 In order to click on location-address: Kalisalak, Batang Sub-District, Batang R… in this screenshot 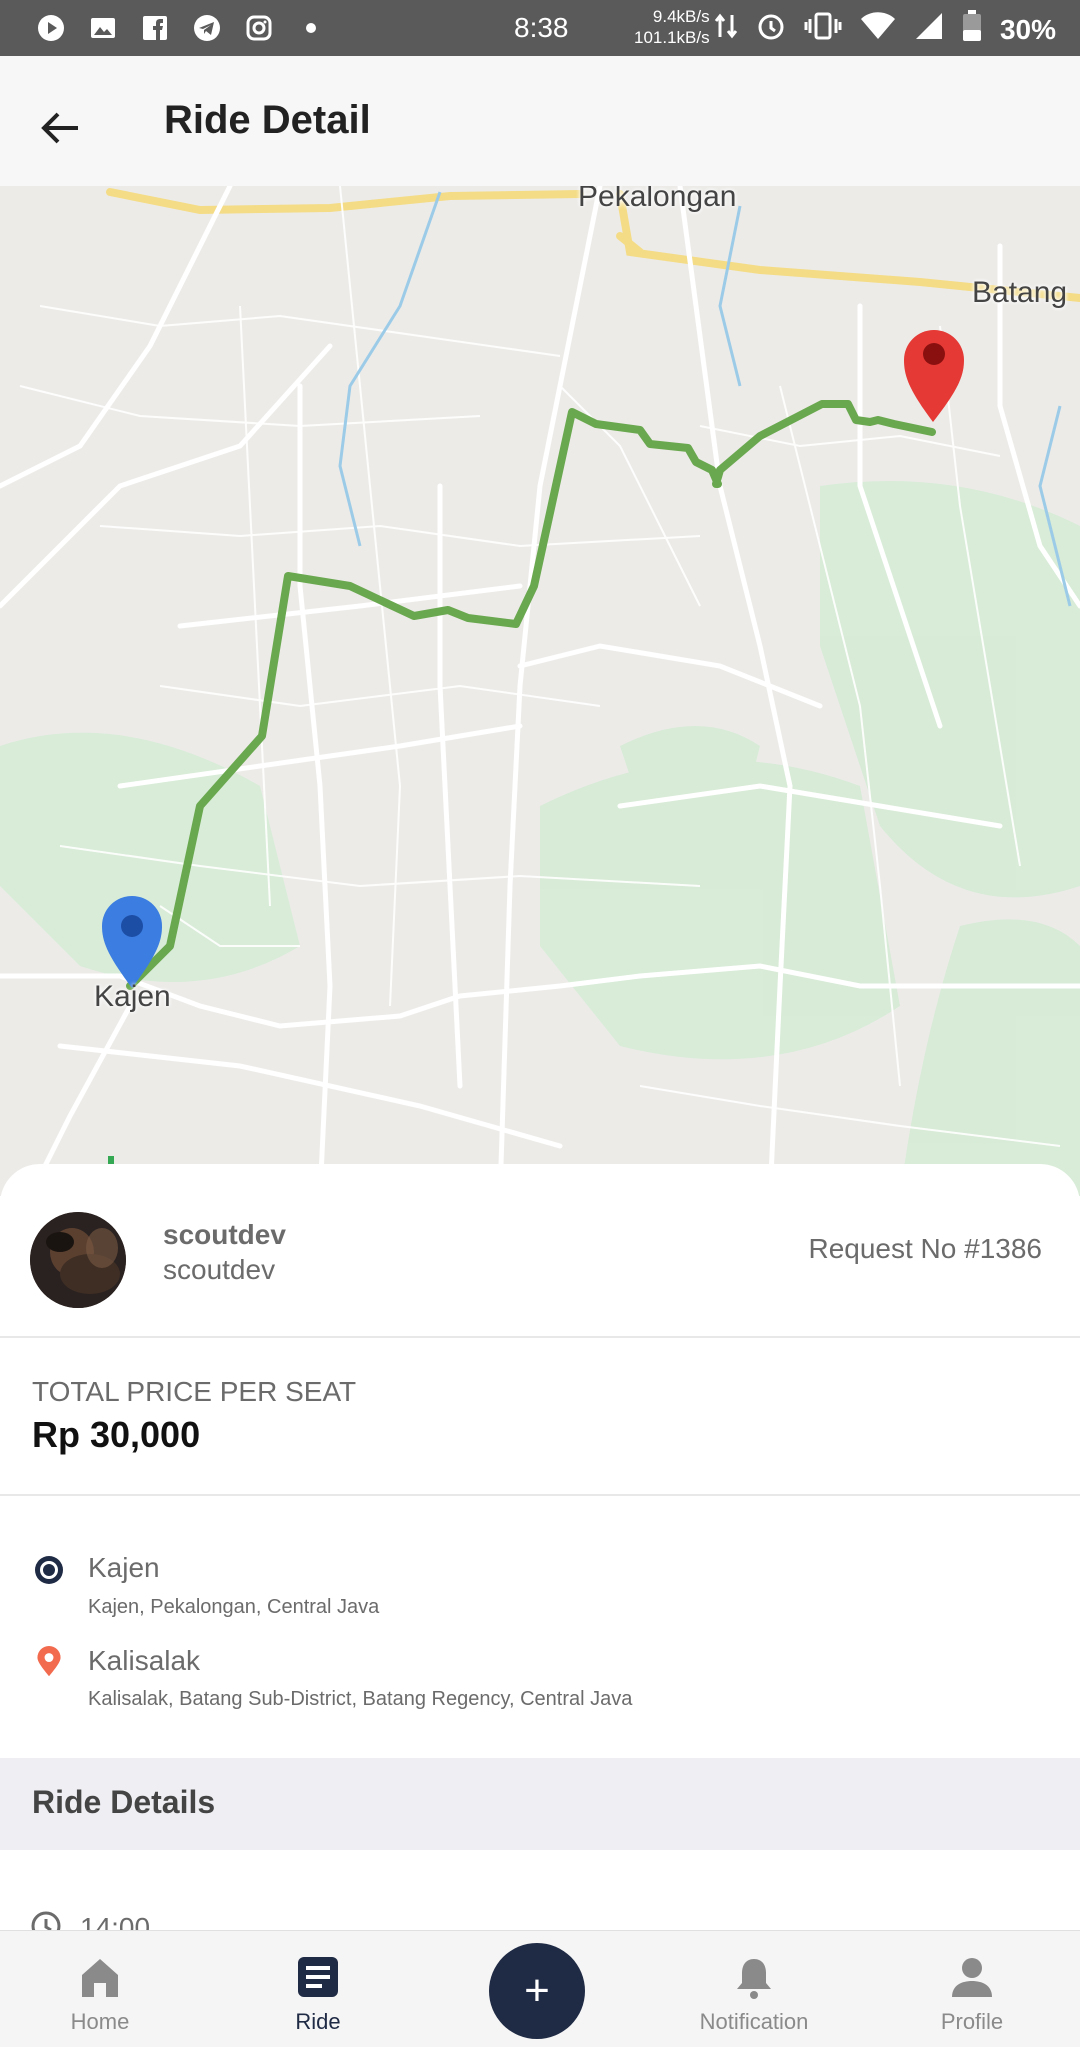, I will do `click(360, 1699)`.